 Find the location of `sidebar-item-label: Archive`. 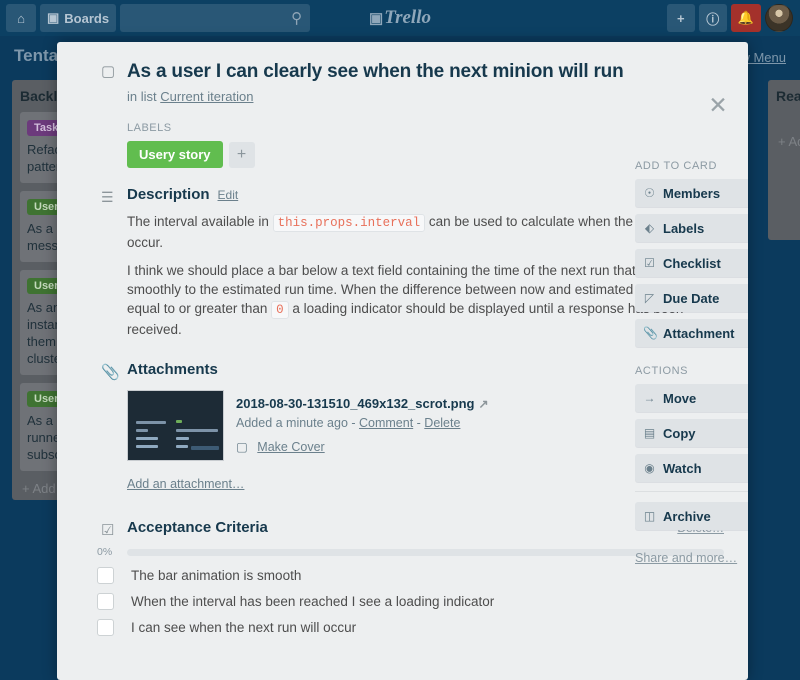

sidebar-item-label: Archive is located at coordinates (687, 516).